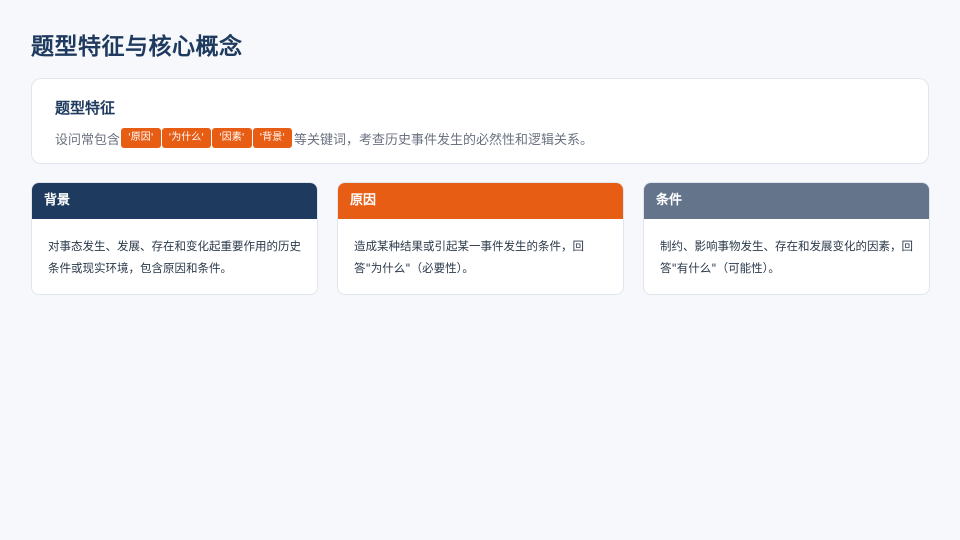 The image size is (960, 540). Describe the element at coordinates (232, 138) in the screenshot. I see `keyword-tag: '因素'` at that location.